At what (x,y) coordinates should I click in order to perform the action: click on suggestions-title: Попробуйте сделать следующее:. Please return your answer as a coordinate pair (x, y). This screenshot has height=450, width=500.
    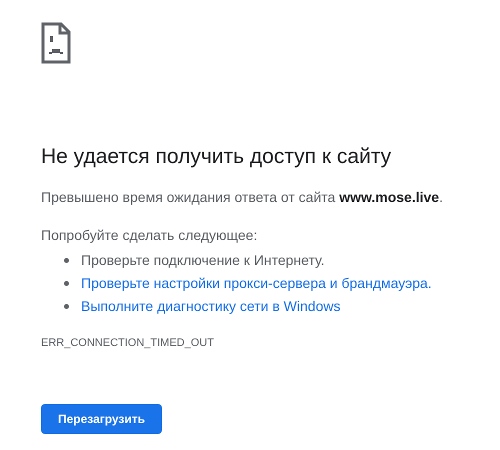
    Looking at the image, I should click on (149, 235).